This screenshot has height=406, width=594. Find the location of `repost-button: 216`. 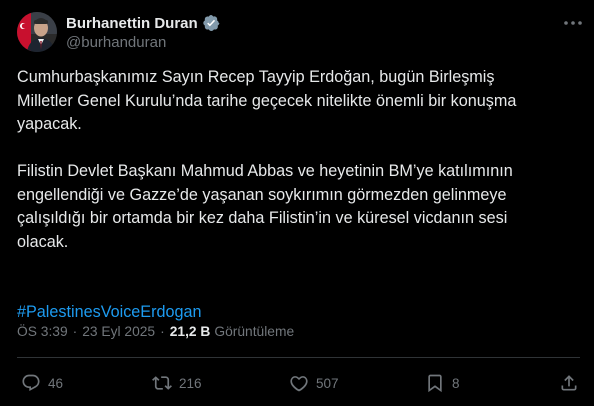

repost-button: 216 is located at coordinates (177, 383).